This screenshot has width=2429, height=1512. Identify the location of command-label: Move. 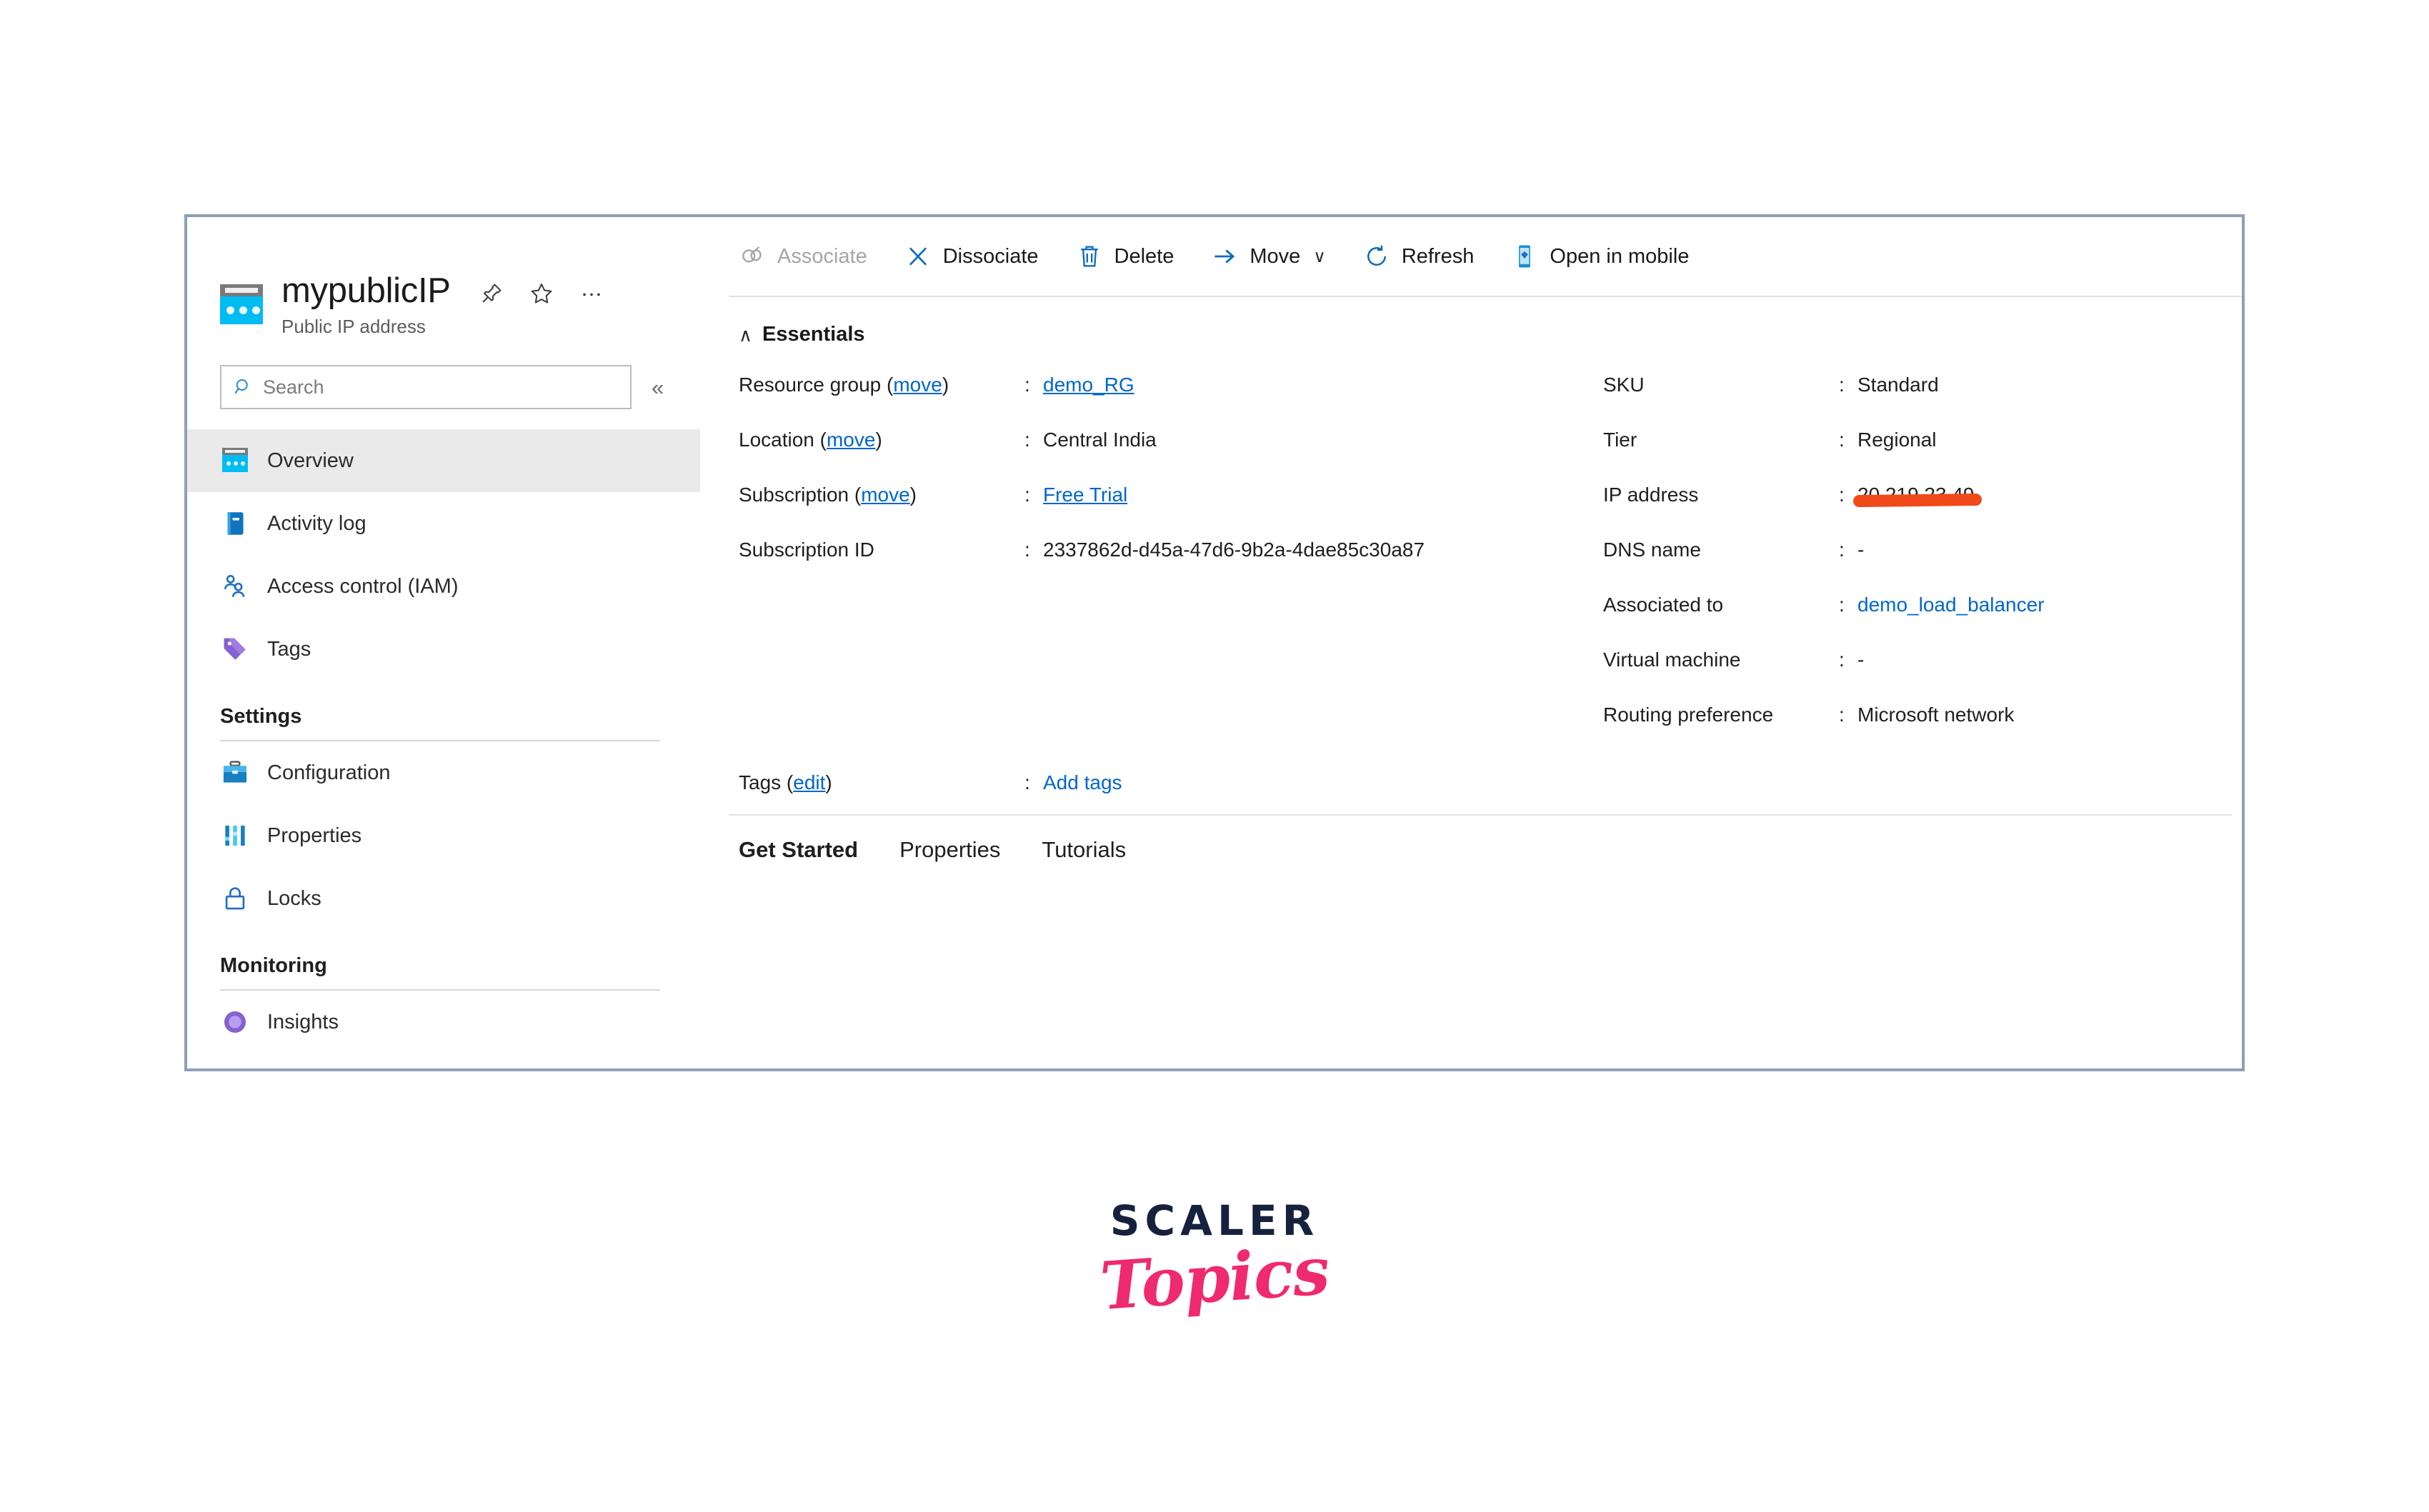
(1275, 256).